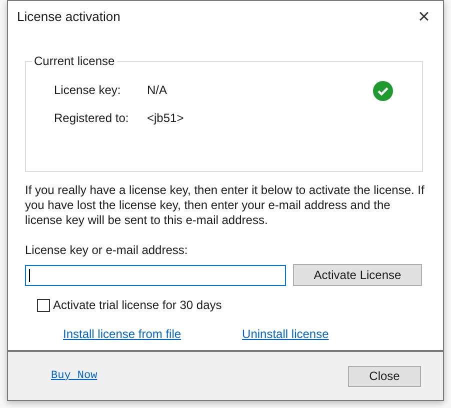 This screenshot has width=451, height=408. I want to click on close-button: ×, so click(424, 16).